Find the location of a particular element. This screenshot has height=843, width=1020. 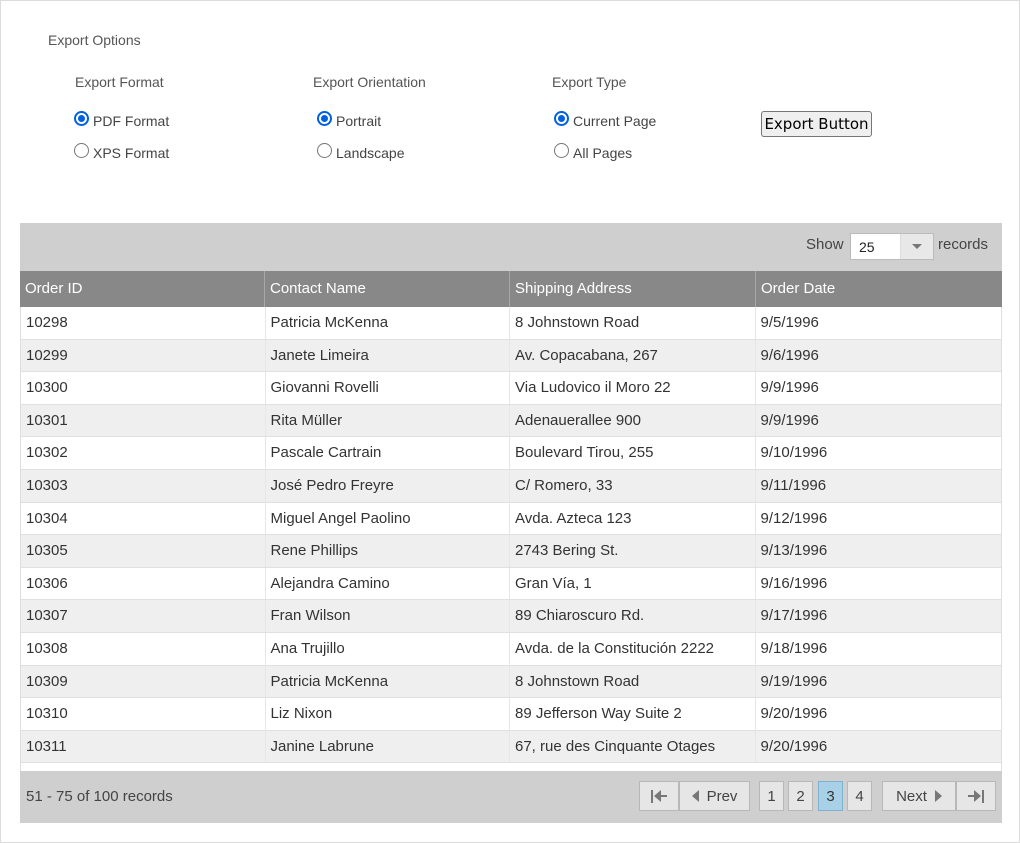

pdf-format-option: PDF Format is located at coordinates (121, 121).